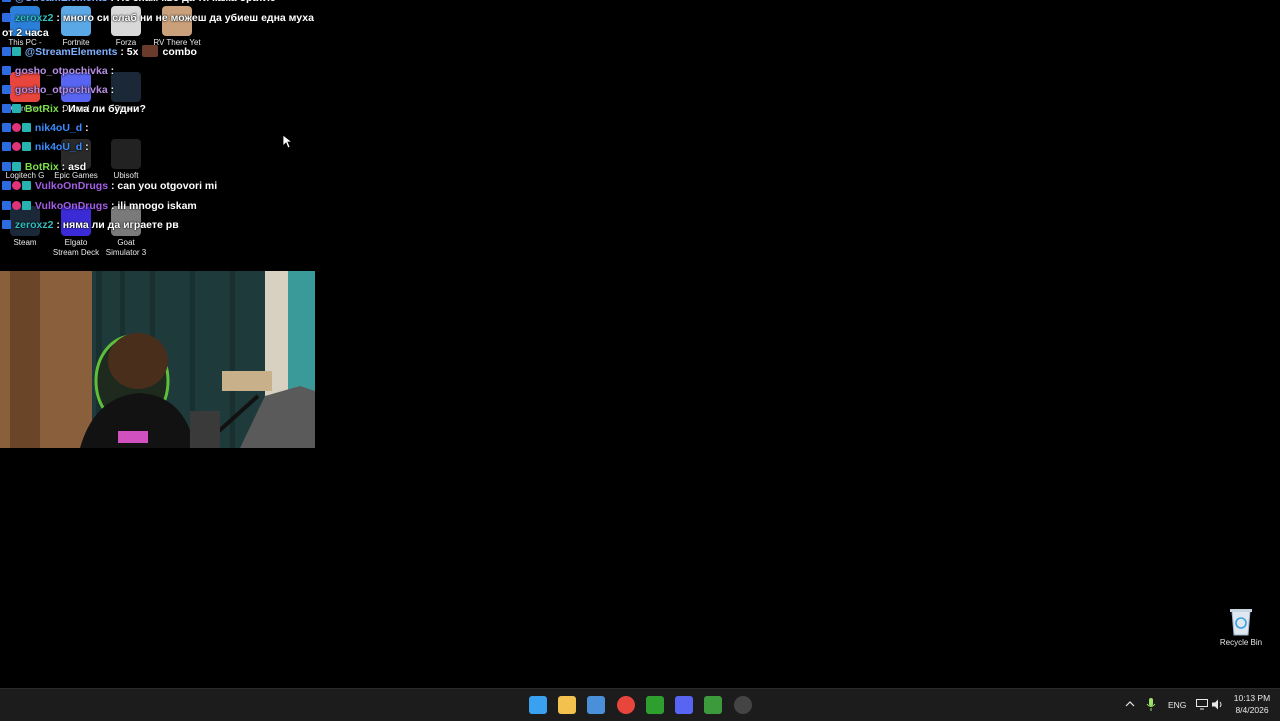 The height and width of the screenshot is (721, 1280). What do you see at coordinates (126, 232) in the screenshot?
I see `desktop-icon-goat-simulator: Goat Simulator 3` at bounding box center [126, 232].